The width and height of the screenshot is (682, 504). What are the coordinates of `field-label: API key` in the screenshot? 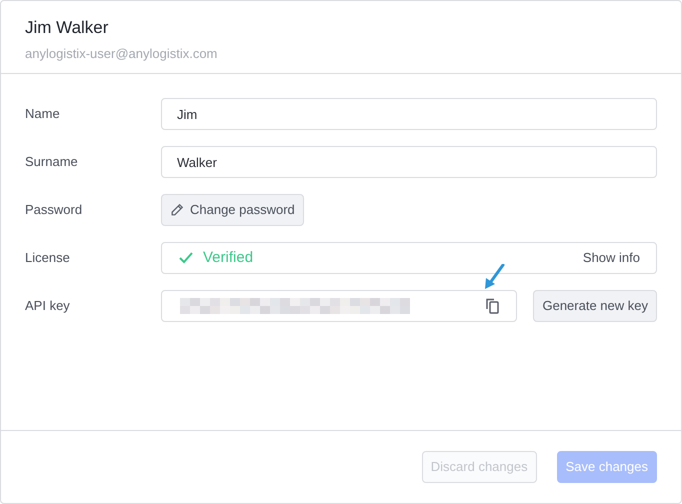 It's located at (48, 306).